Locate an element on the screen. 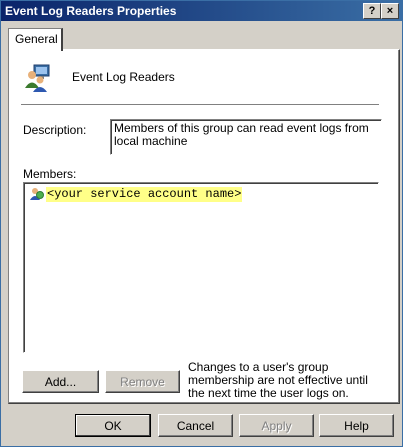 The image size is (403, 447). title-close-button: × is located at coordinates (390, 11).